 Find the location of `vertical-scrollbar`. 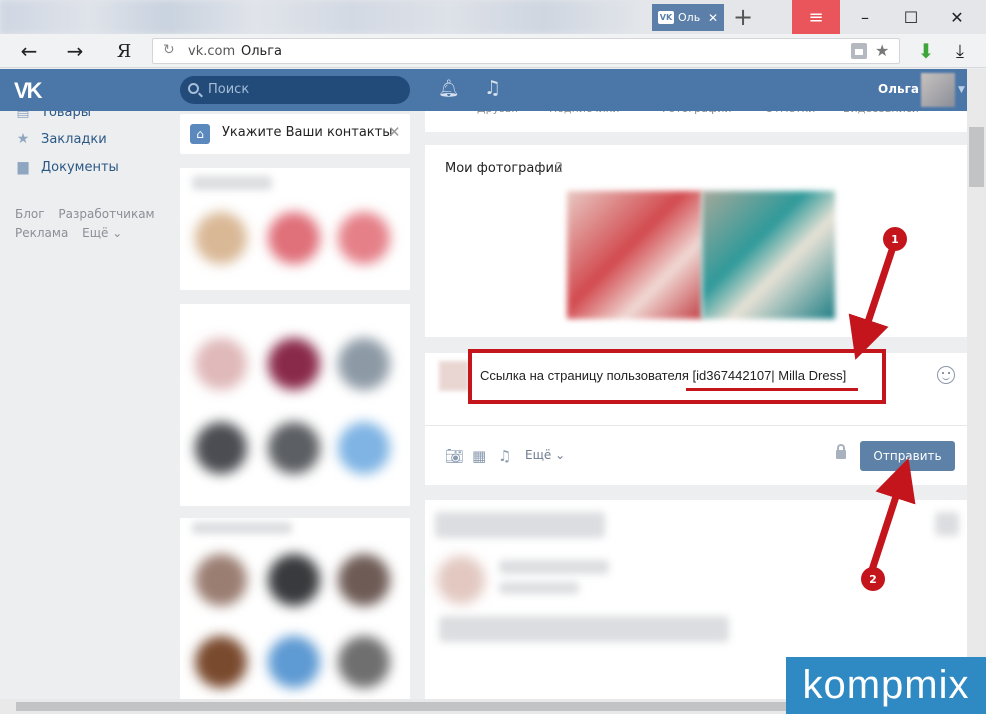

vertical-scrollbar is located at coordinates (976, 384).